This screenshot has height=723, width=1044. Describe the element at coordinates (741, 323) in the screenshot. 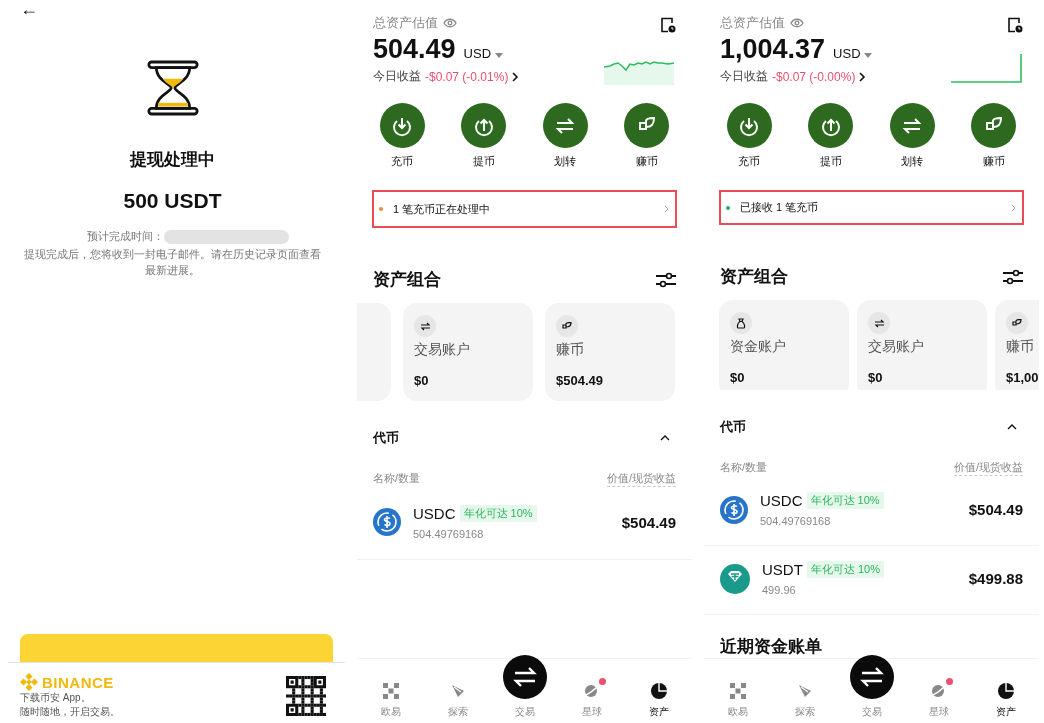

I see `money-bag-icon` at that location.